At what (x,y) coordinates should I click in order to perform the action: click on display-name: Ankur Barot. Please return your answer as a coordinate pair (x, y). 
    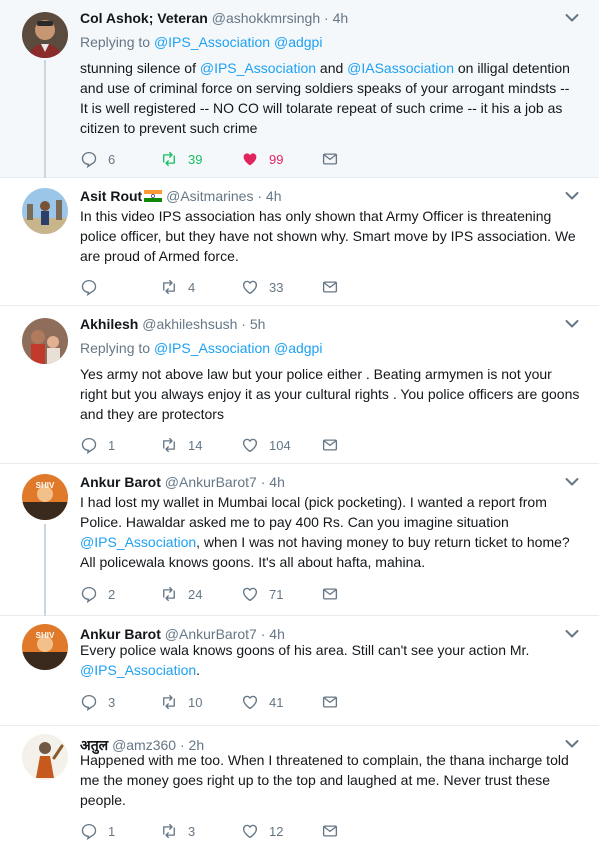
    Looking at the image, I should click on (120, 482).